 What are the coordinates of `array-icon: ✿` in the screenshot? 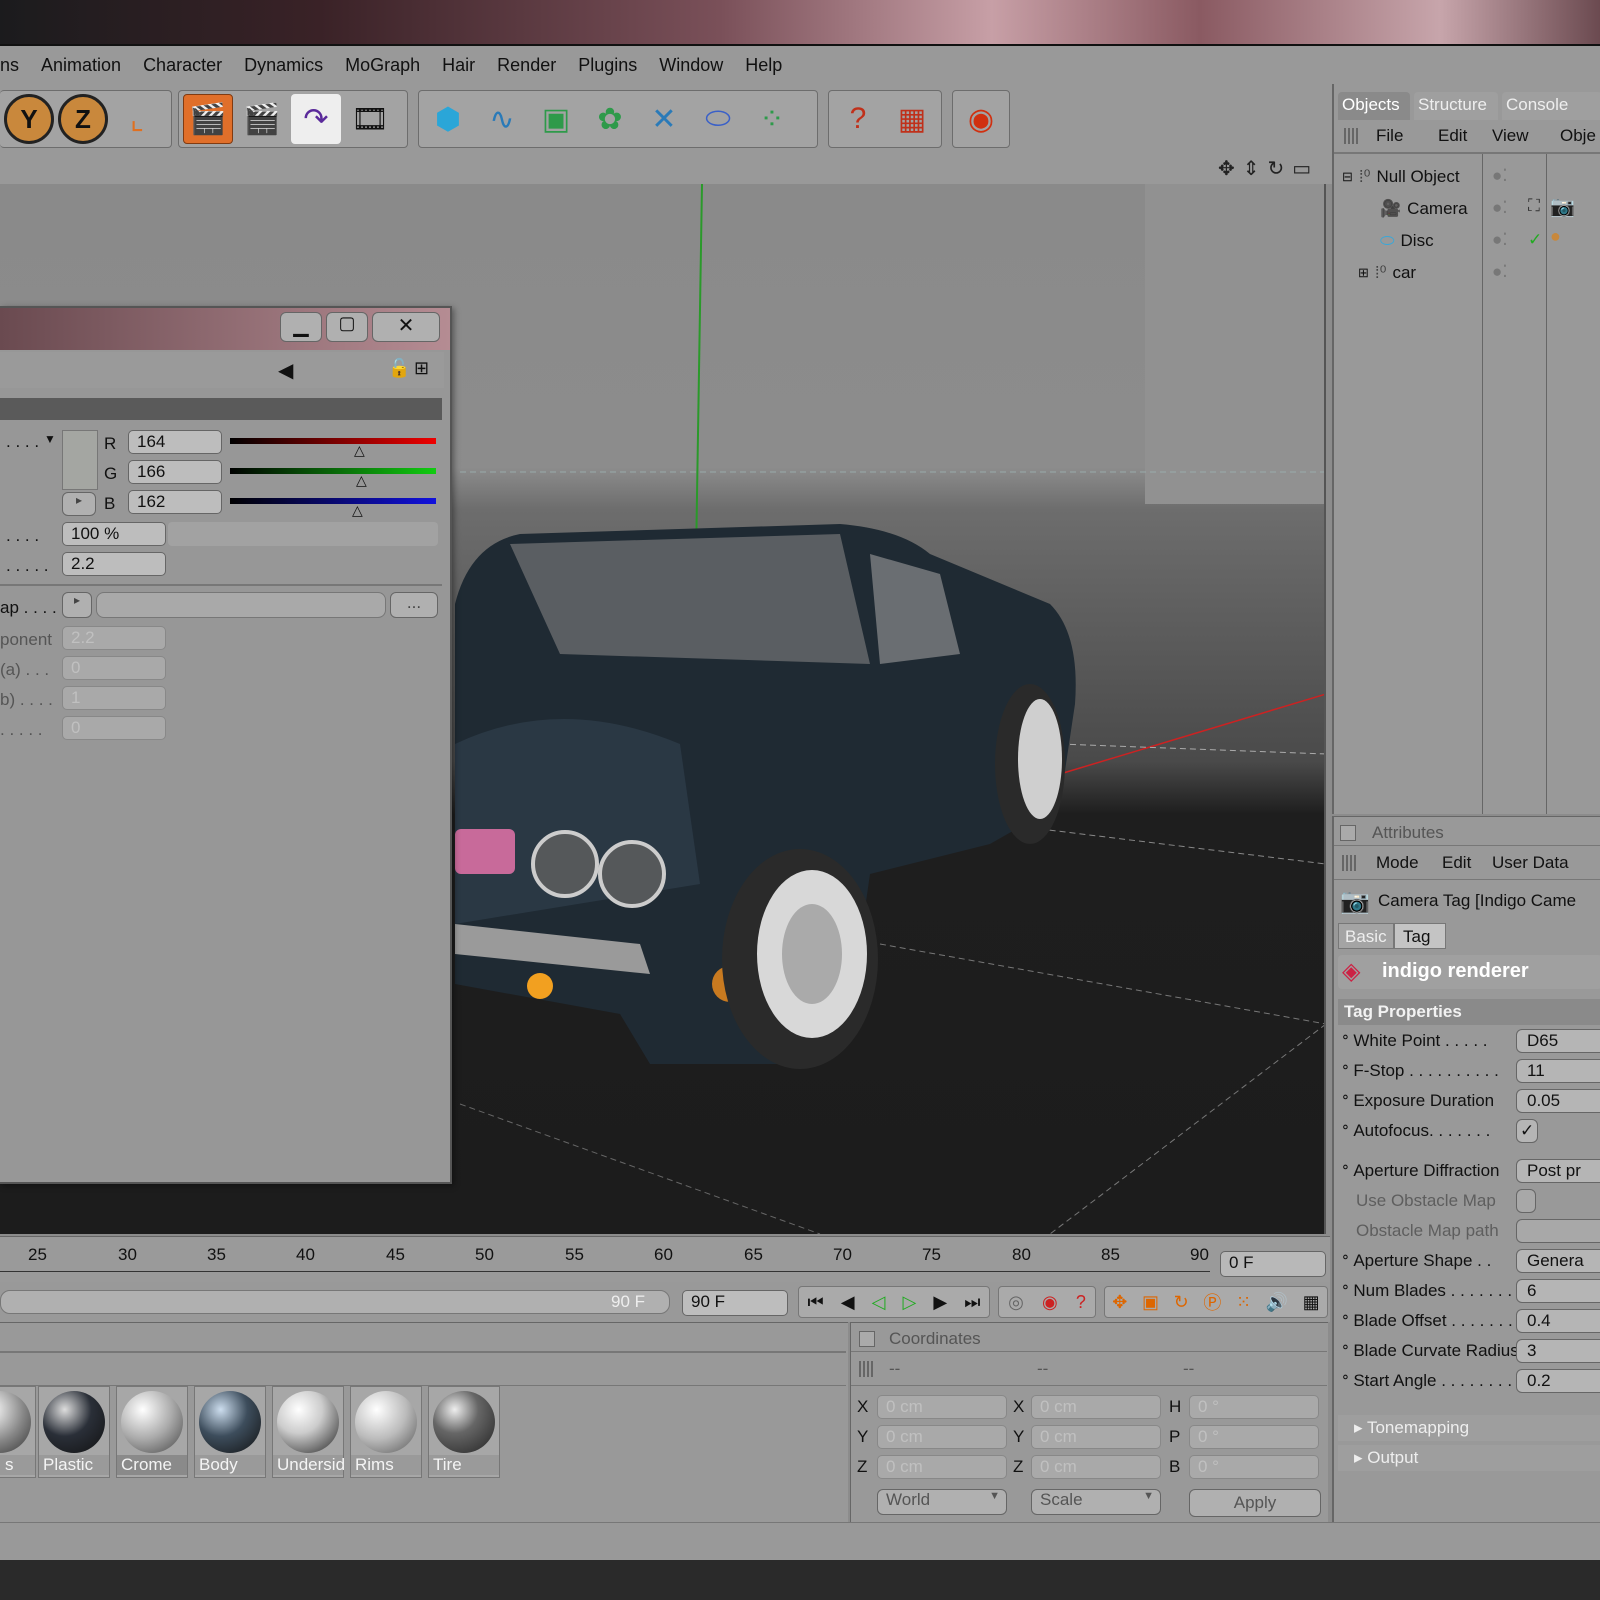 It's located at (610, 119).